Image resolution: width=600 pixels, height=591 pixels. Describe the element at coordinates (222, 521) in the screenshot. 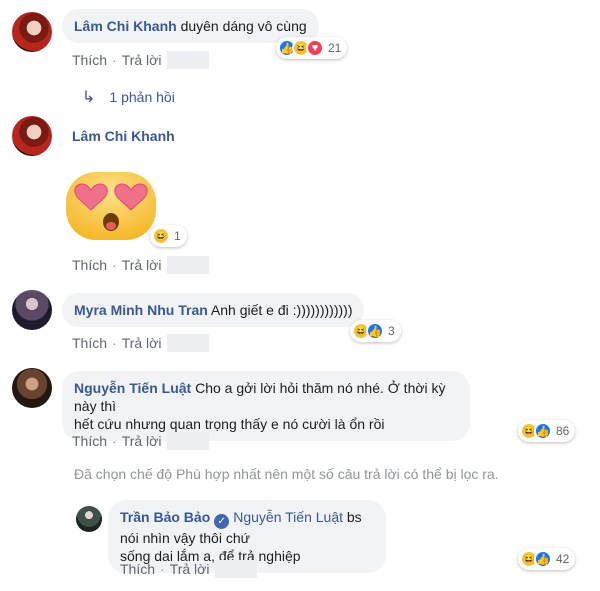

I see `verified-badge-icon: ✓` at that location.